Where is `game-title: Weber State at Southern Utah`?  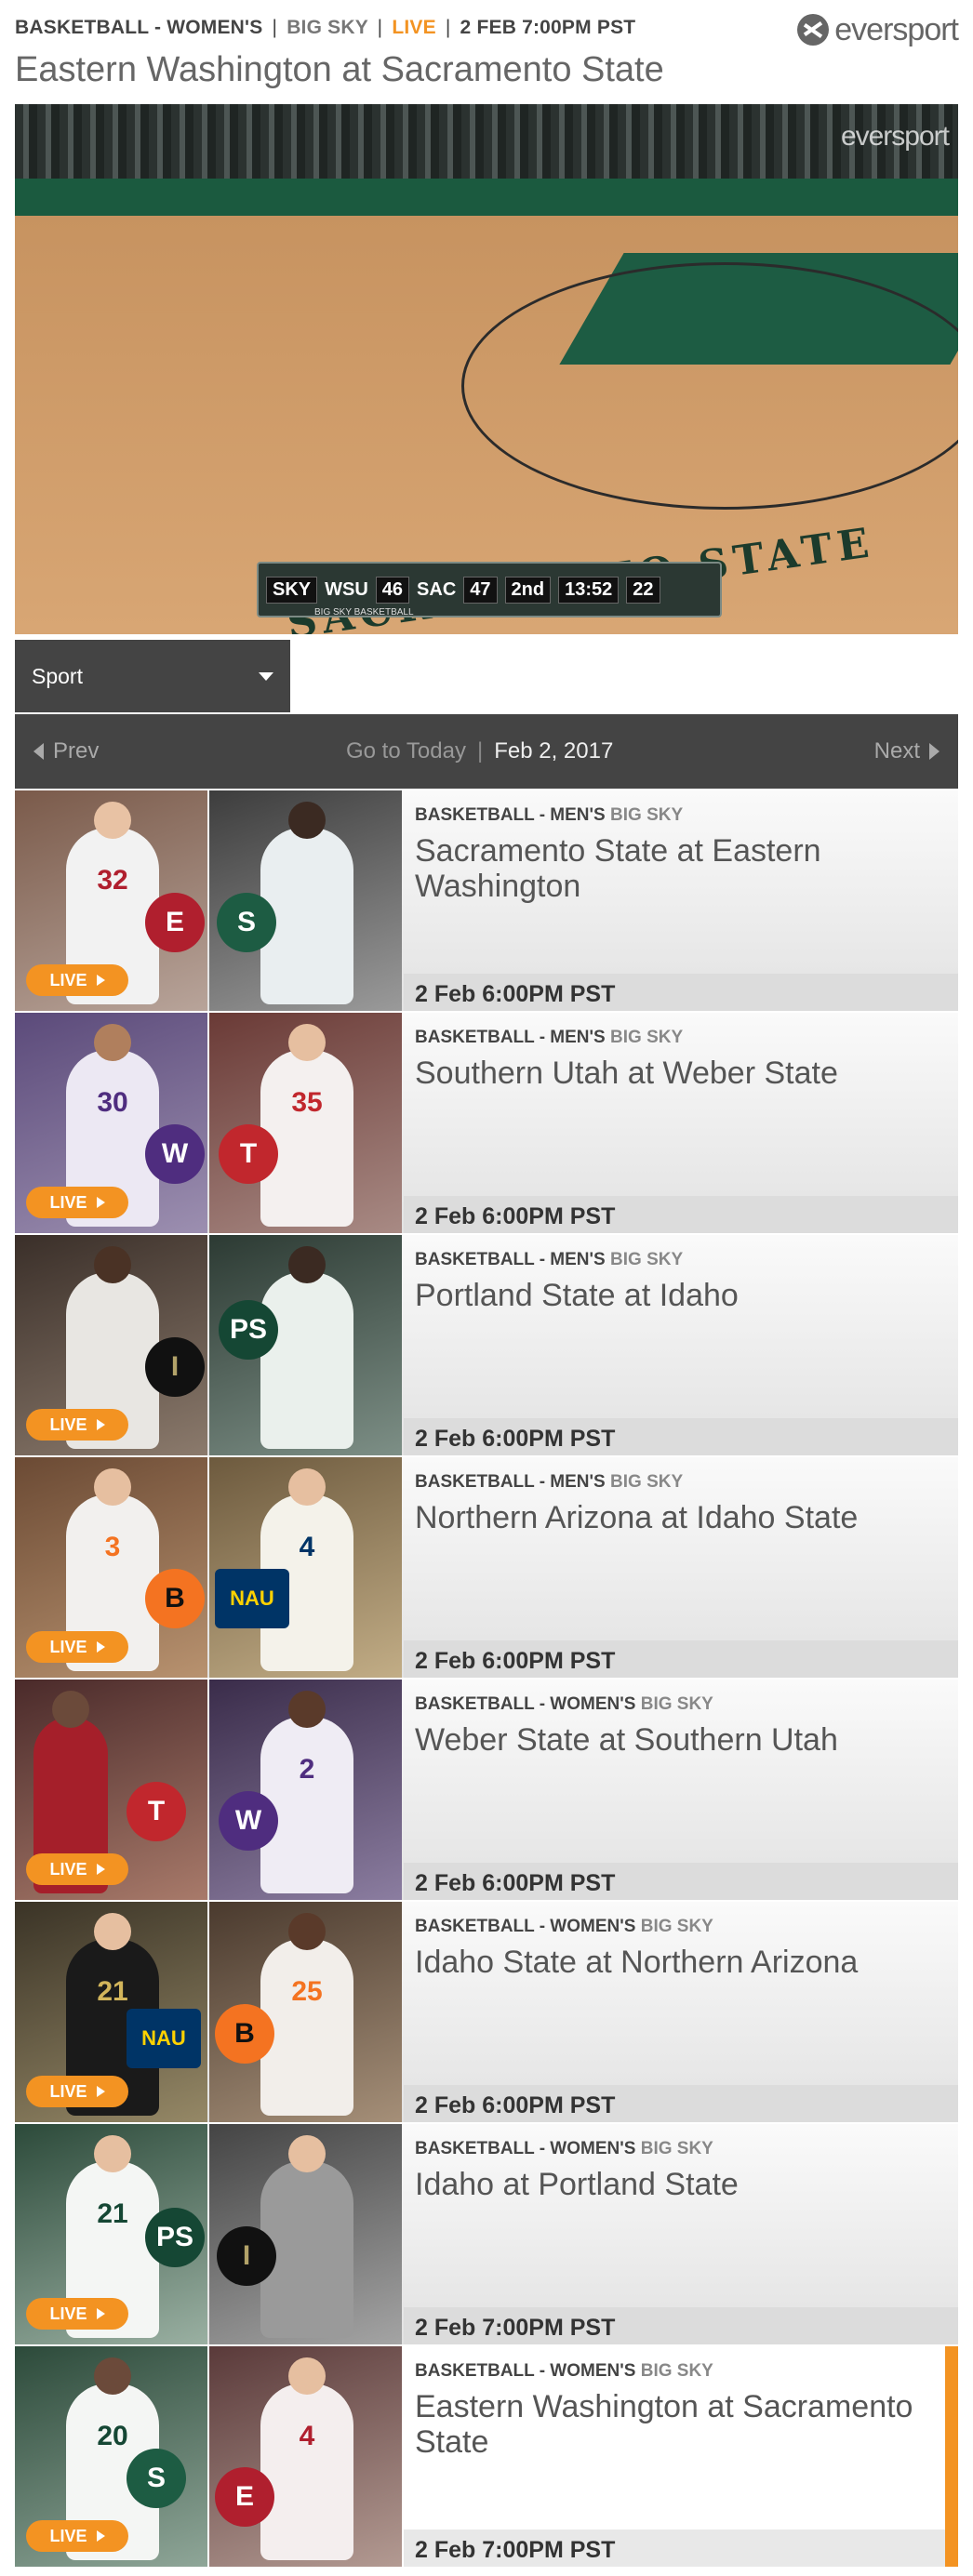
game-title: Weber State at Southern Utah is located at coordinates (626, 1740).